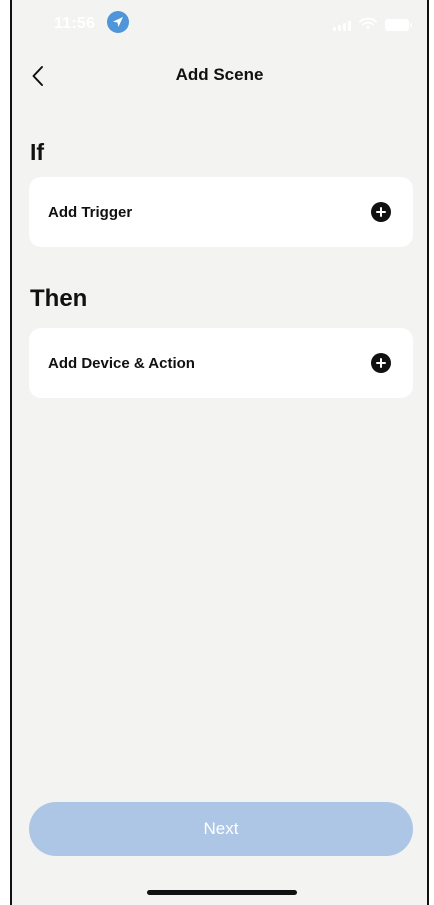 The width and height of the screenshot is (434, 905). What do you see at coordinates (59, 298) in the screenshot?
I see `then-section-label: Then` at bounding box center [59, 298].